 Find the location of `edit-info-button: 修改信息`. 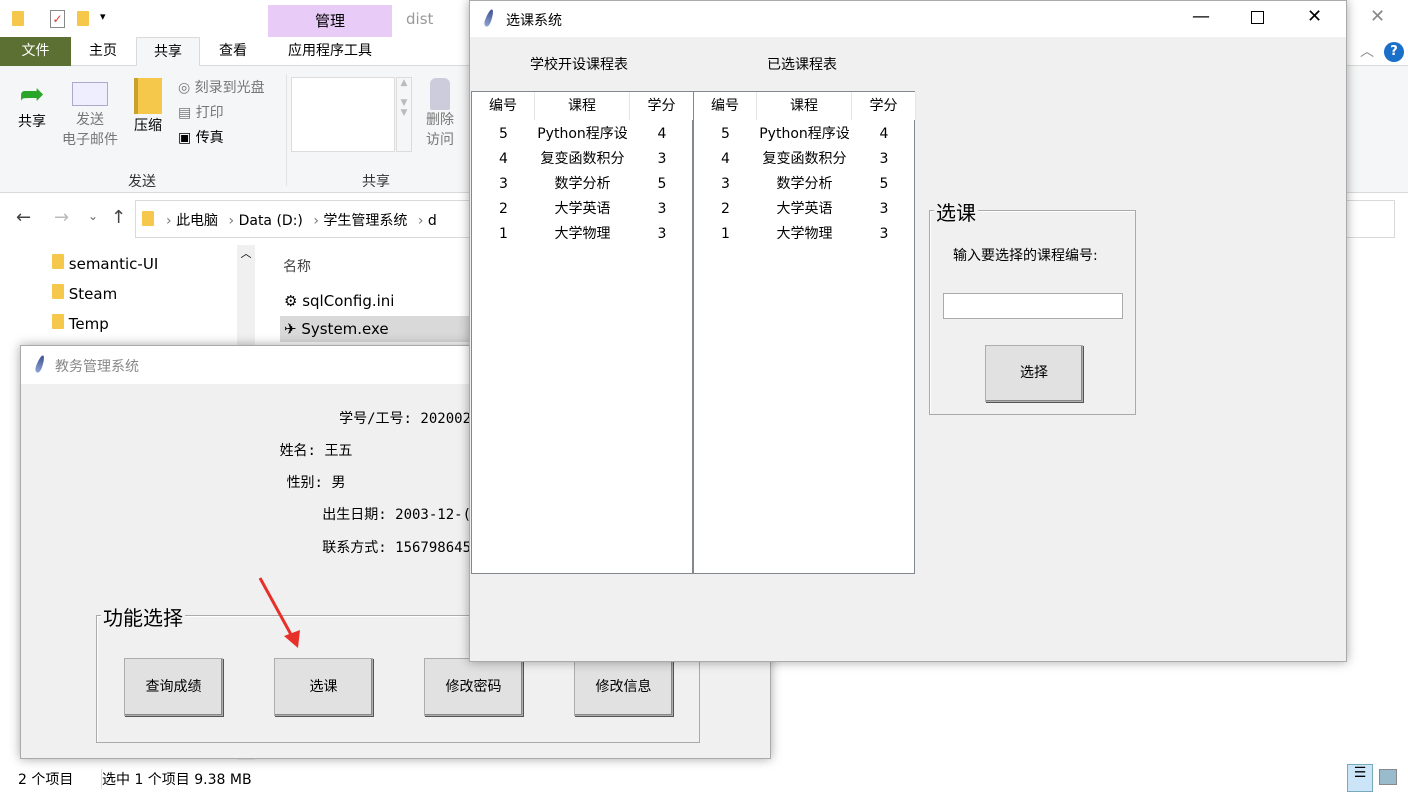

edit-info-button: 修改信息 is located at coordinates (623, 687).